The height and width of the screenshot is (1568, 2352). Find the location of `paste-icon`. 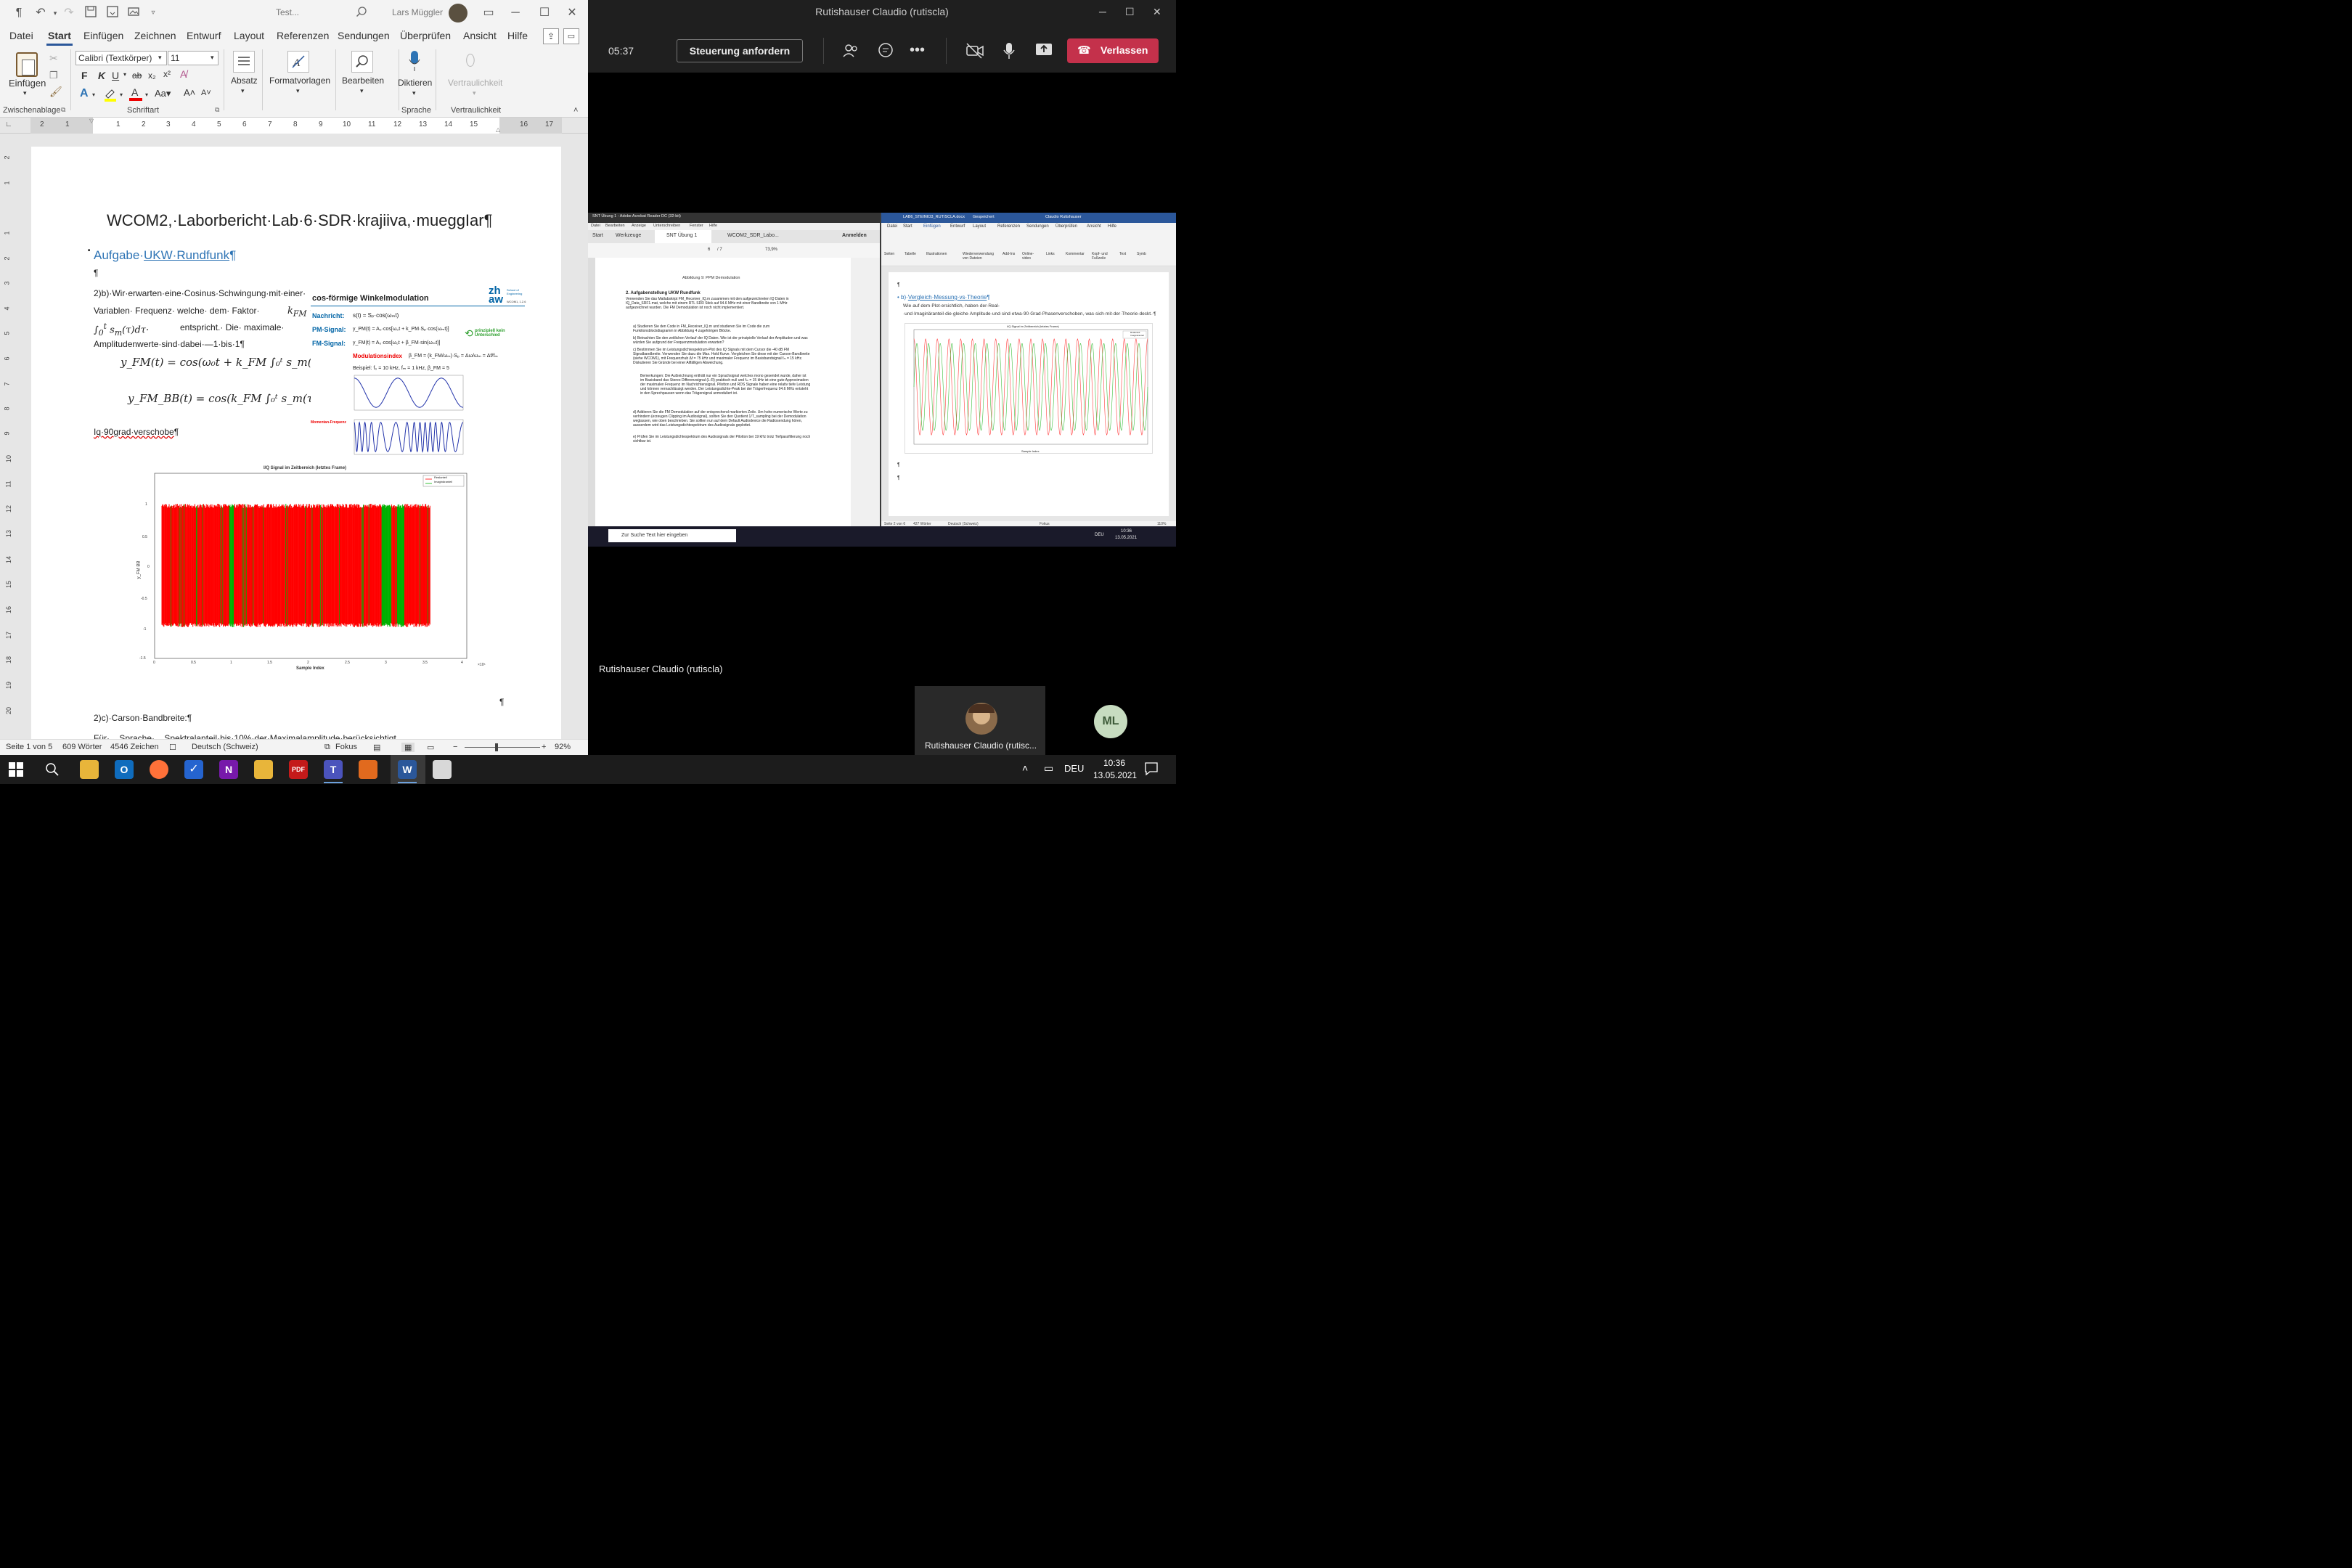

paste-icon is located at coordinates (27, 65).